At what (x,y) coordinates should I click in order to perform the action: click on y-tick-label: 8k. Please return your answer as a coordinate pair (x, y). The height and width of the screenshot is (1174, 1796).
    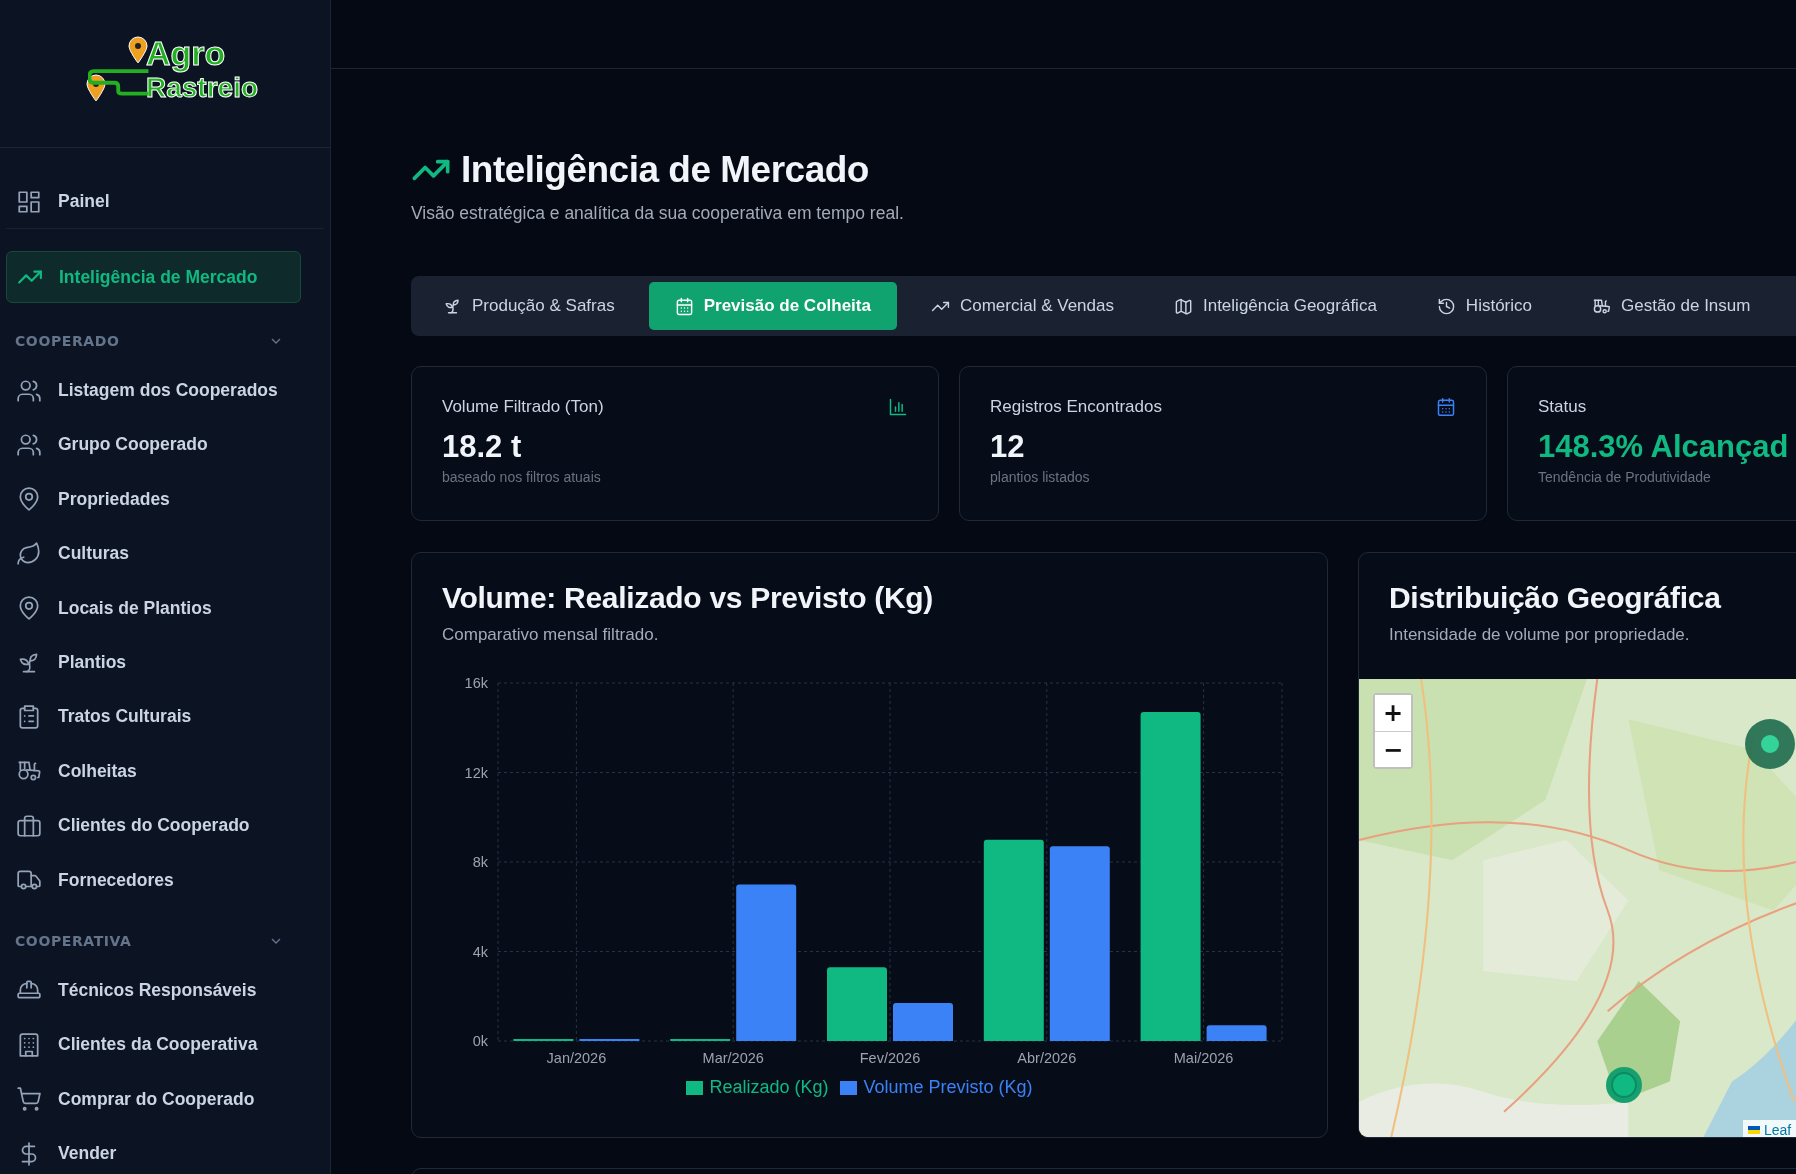
    Looking at the image, I should click on (480, 862).